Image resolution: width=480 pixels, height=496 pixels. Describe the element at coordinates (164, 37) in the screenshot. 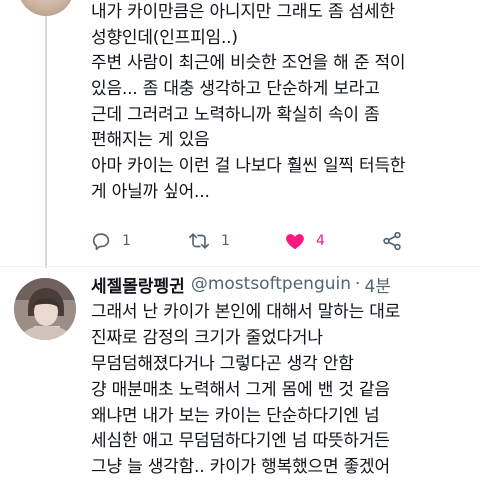

I see `tweet-1-line: 성향인데(인프피임..)` at that location.